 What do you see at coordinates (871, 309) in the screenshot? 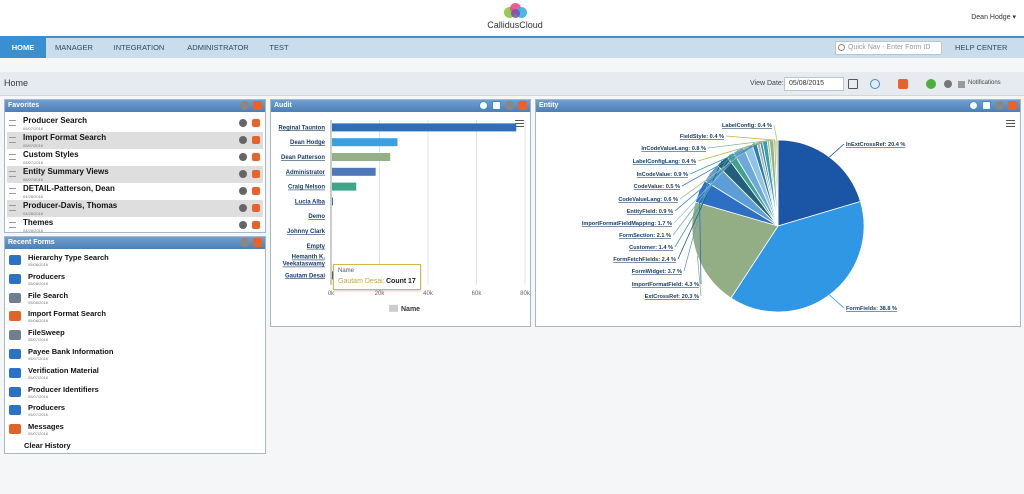
I see `pie-label: FormFields: 38.8 %` at bounding box center [871, 309].